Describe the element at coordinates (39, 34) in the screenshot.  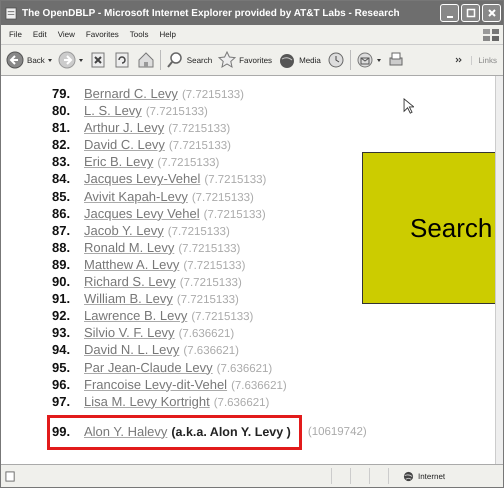
I see `menu-item: Edit` at that location.